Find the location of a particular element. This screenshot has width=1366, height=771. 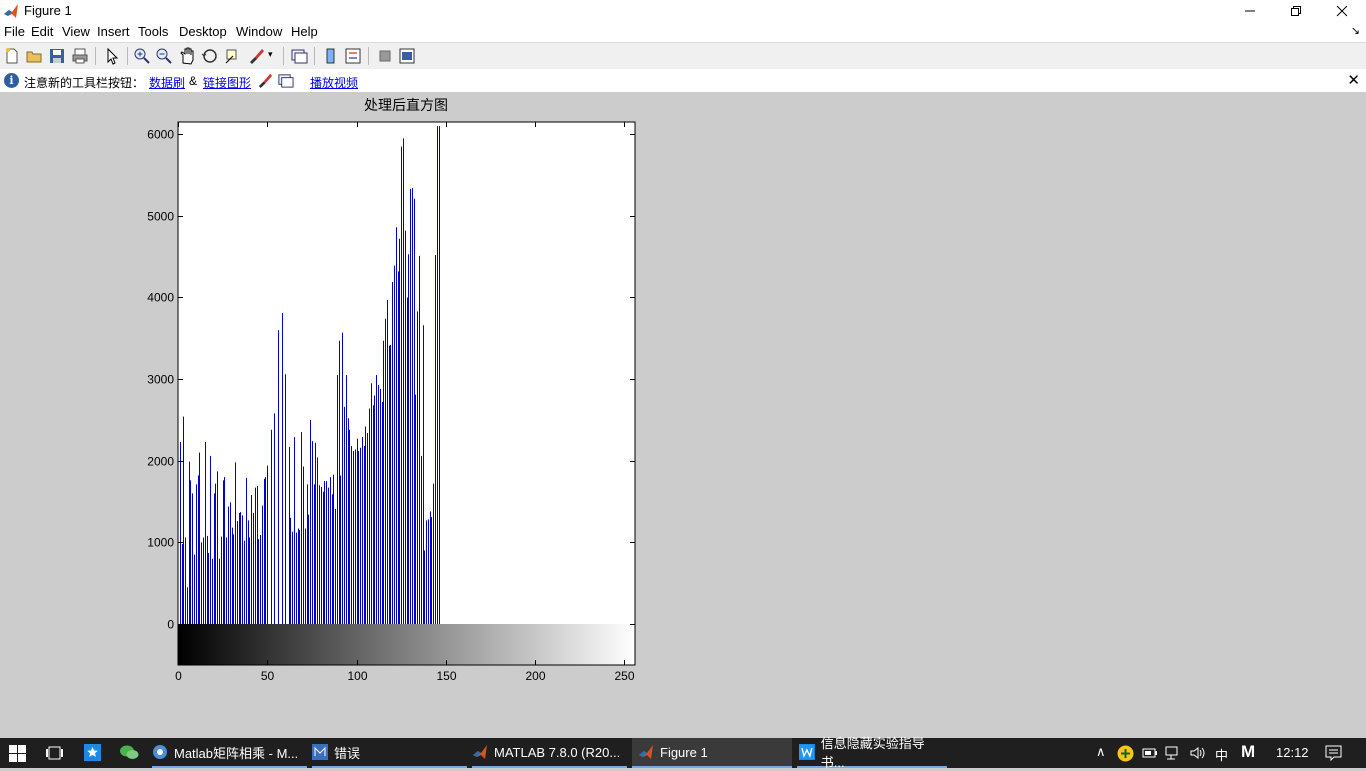

print-icon is located at coordinates (80, 56).